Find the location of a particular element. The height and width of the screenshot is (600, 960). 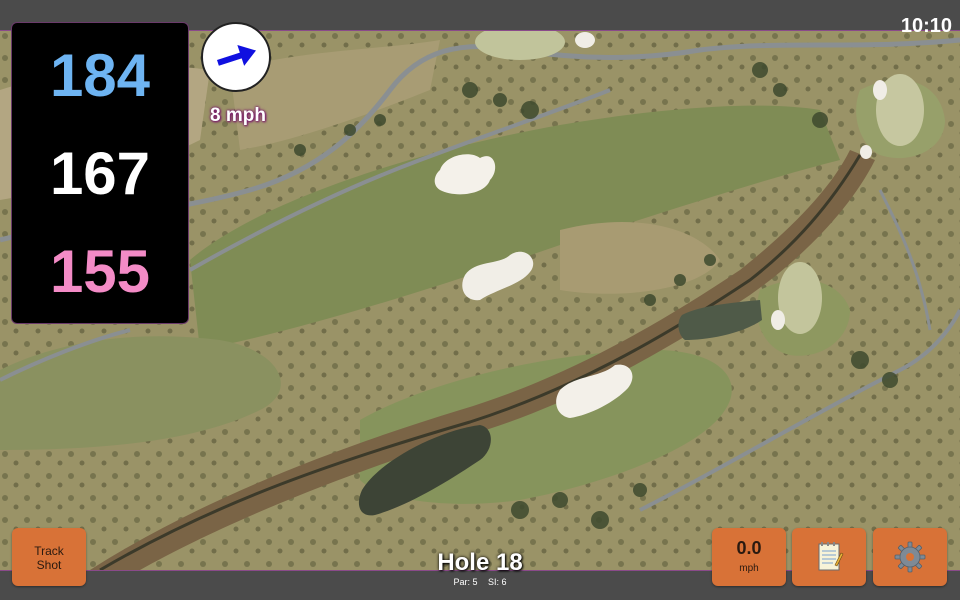

distance-panel: 184 167 155 is located at coordinates (100, 173).